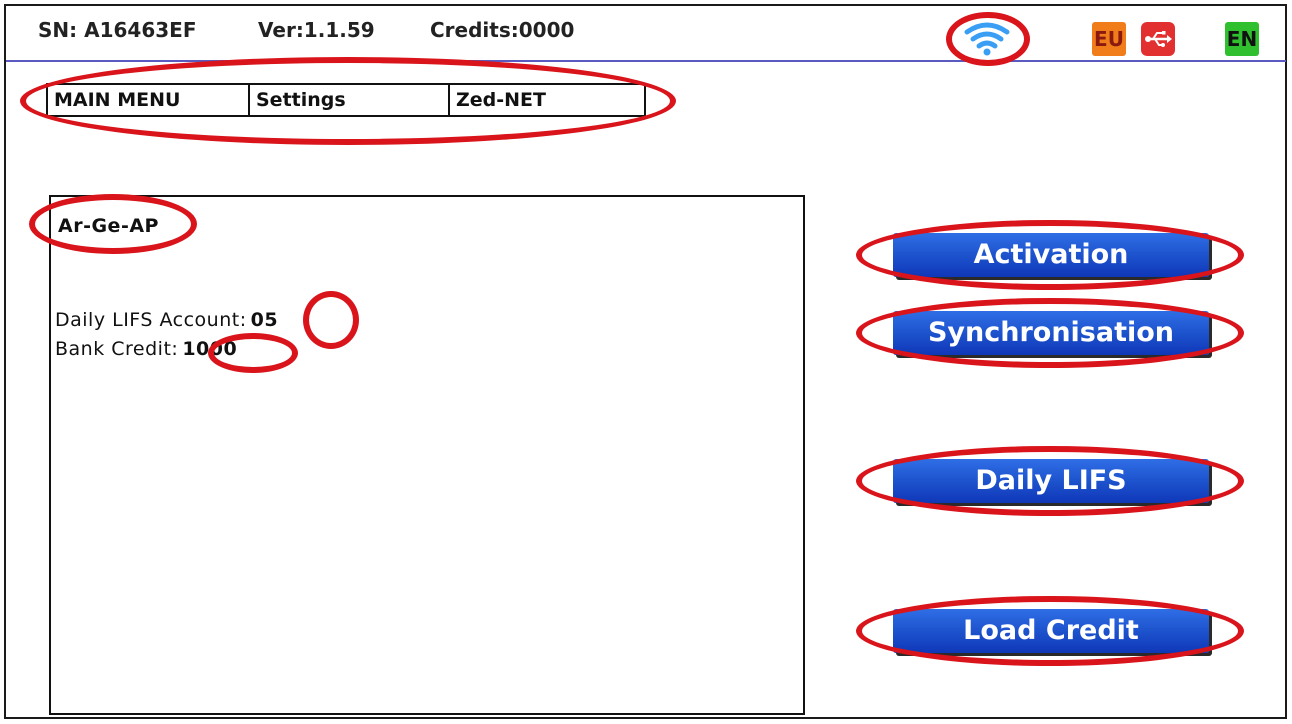  What do you see at coordinates (1242, 39) in the screenshot?
I see `language-badge: EN` at bounding box center [1242, 39].